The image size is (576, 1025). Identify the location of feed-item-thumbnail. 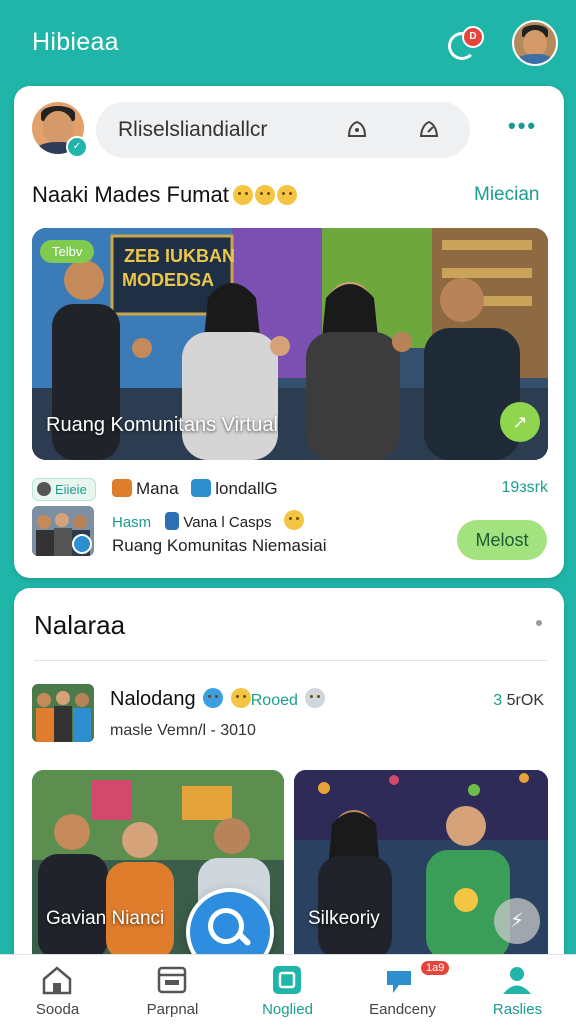
(63, 713).